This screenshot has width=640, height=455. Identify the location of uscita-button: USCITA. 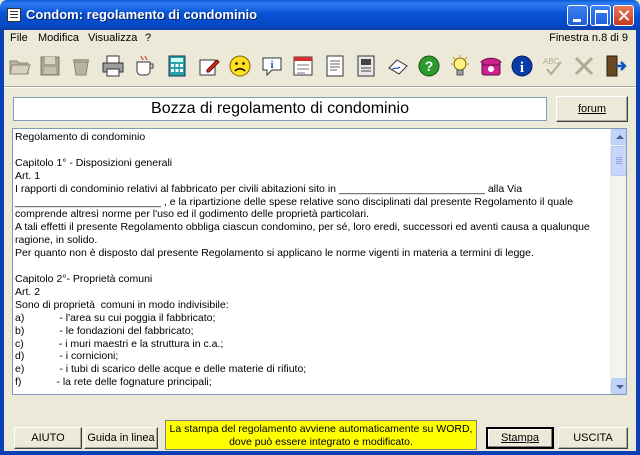
(593, 438).